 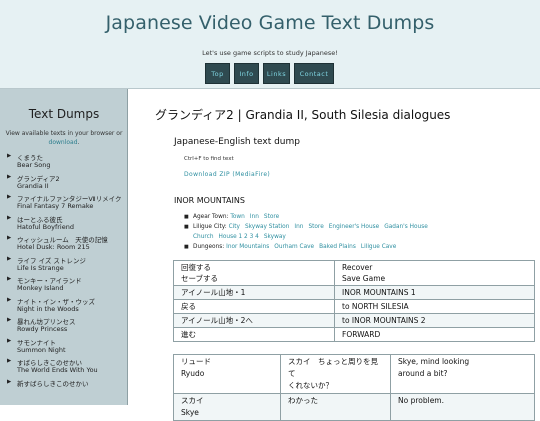 I want to click on location-title: INOR MOUNTAINS, so click(x=209, y=200).